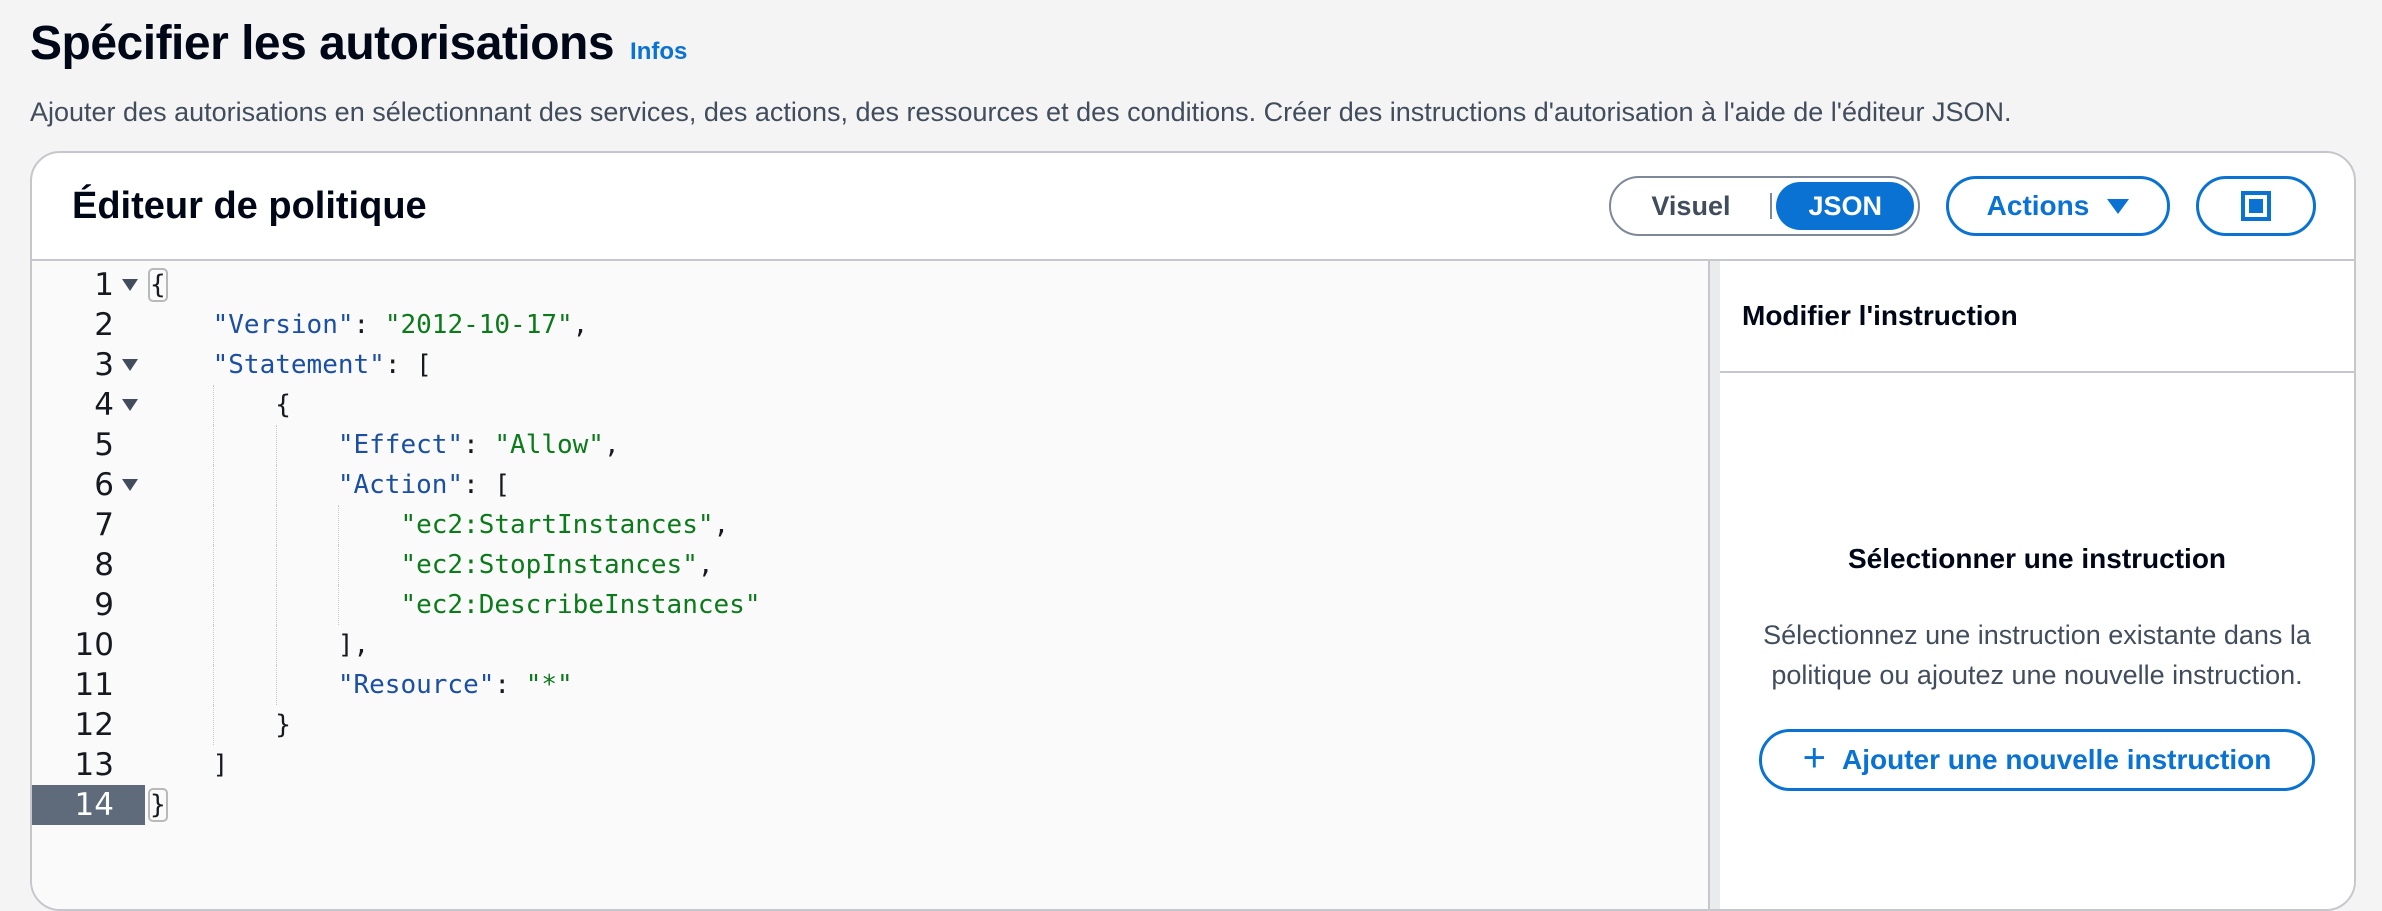  Describe the element at coordinates (73, 405) in the screenshot. I see `line-number: 4` at that location.